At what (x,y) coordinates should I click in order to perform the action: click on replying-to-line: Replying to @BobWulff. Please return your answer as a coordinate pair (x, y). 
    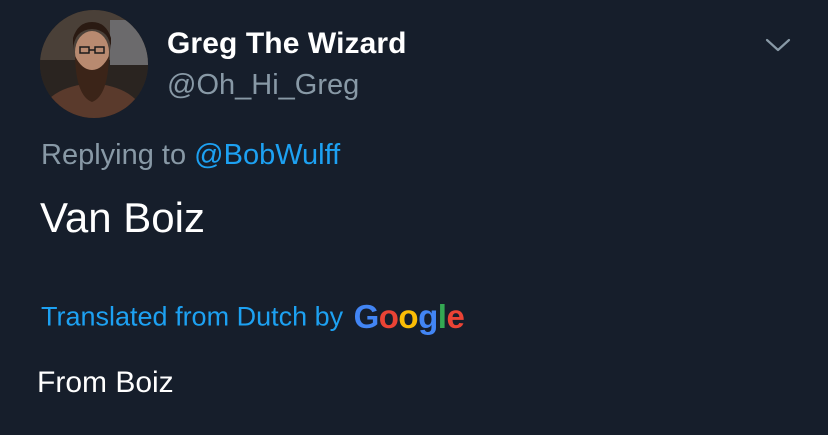
    Looking at the image, I should click on (190, 155).